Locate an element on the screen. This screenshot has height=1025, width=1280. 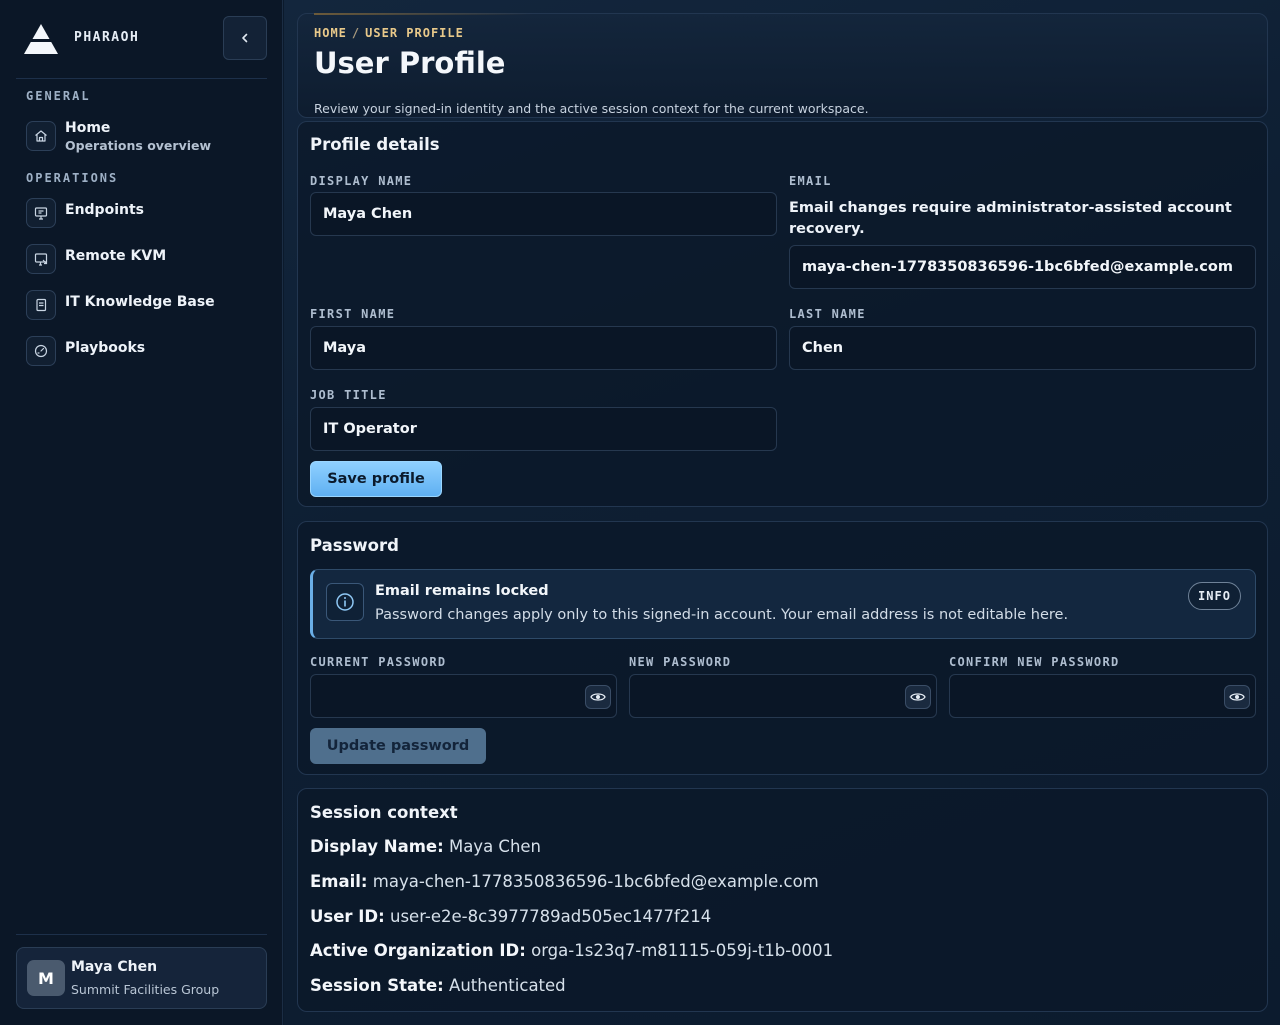
session-key: User ID: is located at coordinates (347, 916).